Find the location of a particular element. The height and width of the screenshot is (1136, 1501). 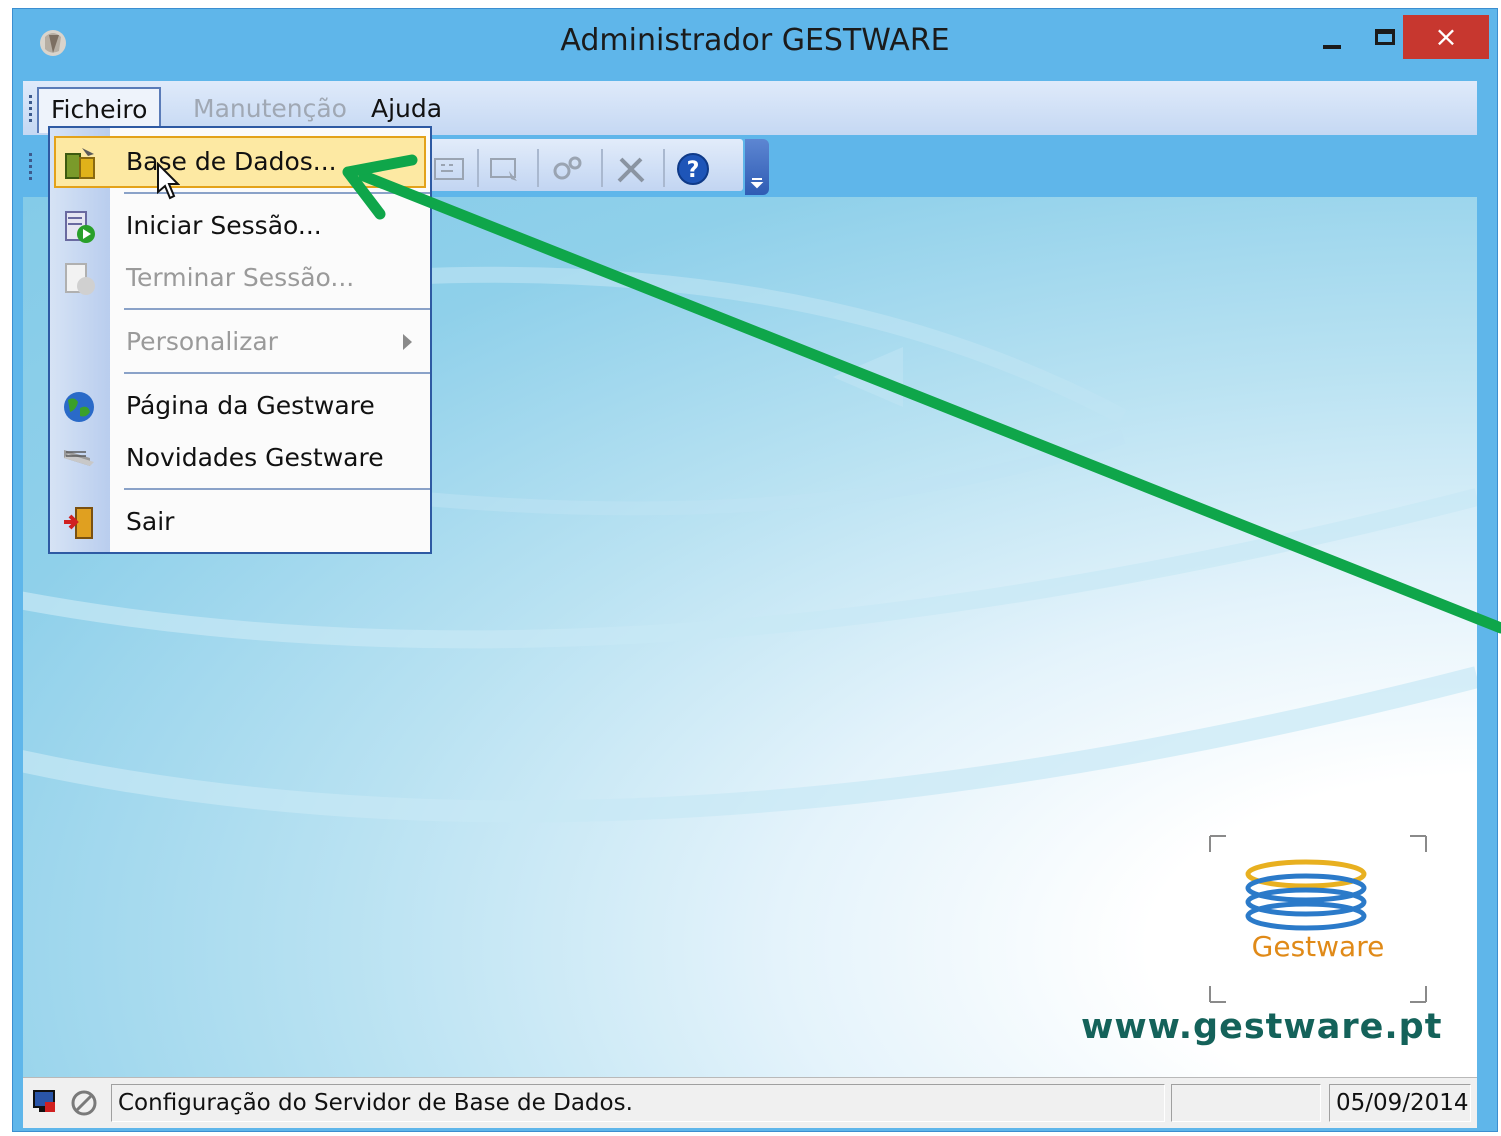

menubar-grip is located at coordinates (30, 109).